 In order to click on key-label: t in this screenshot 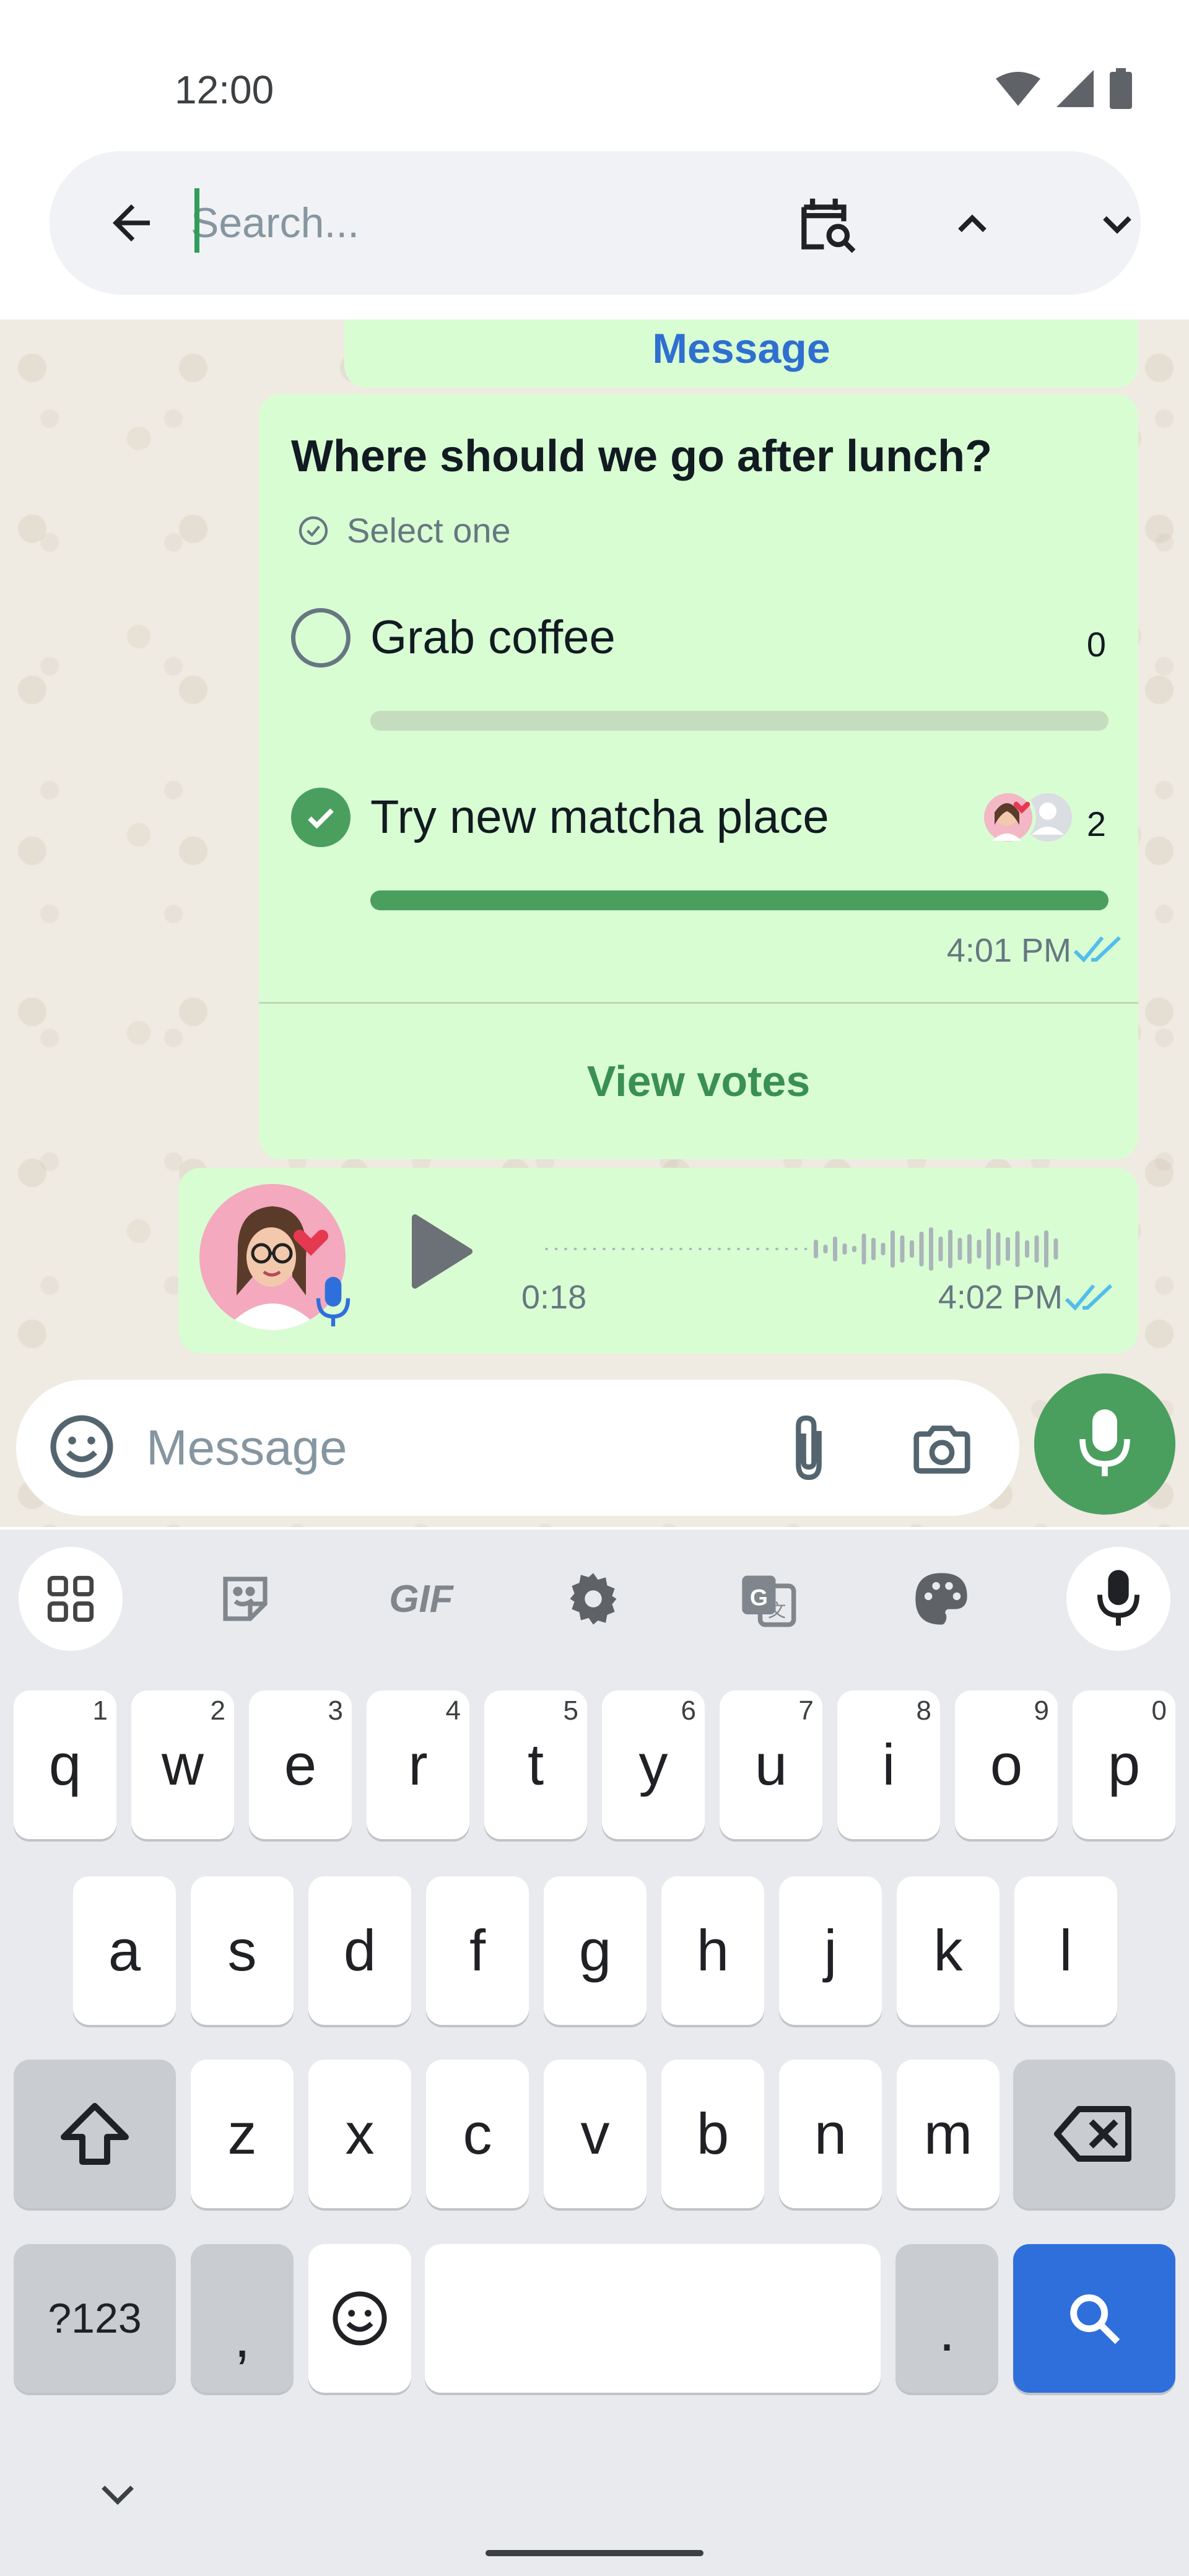, I will do `click(535, 1765)`.